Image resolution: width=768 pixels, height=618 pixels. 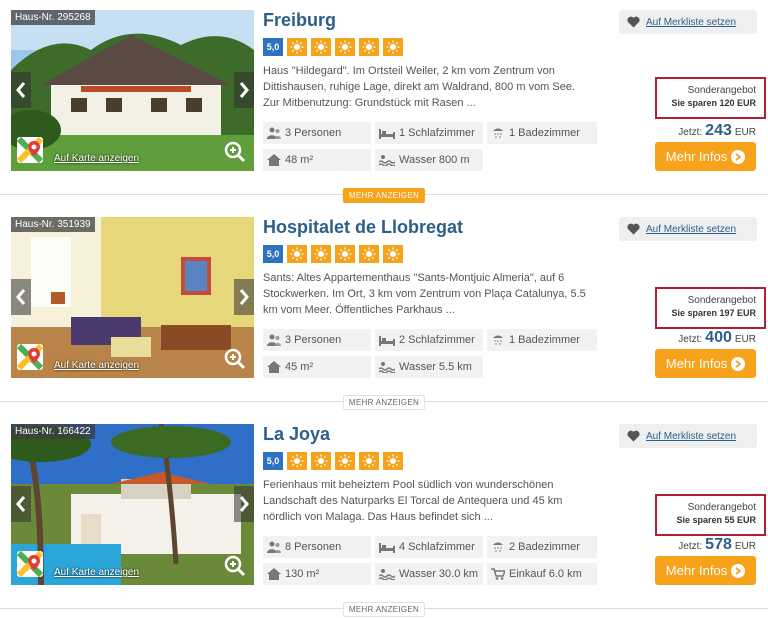 I want to click on listing-title: La Joya, so click(x=296, y=434).